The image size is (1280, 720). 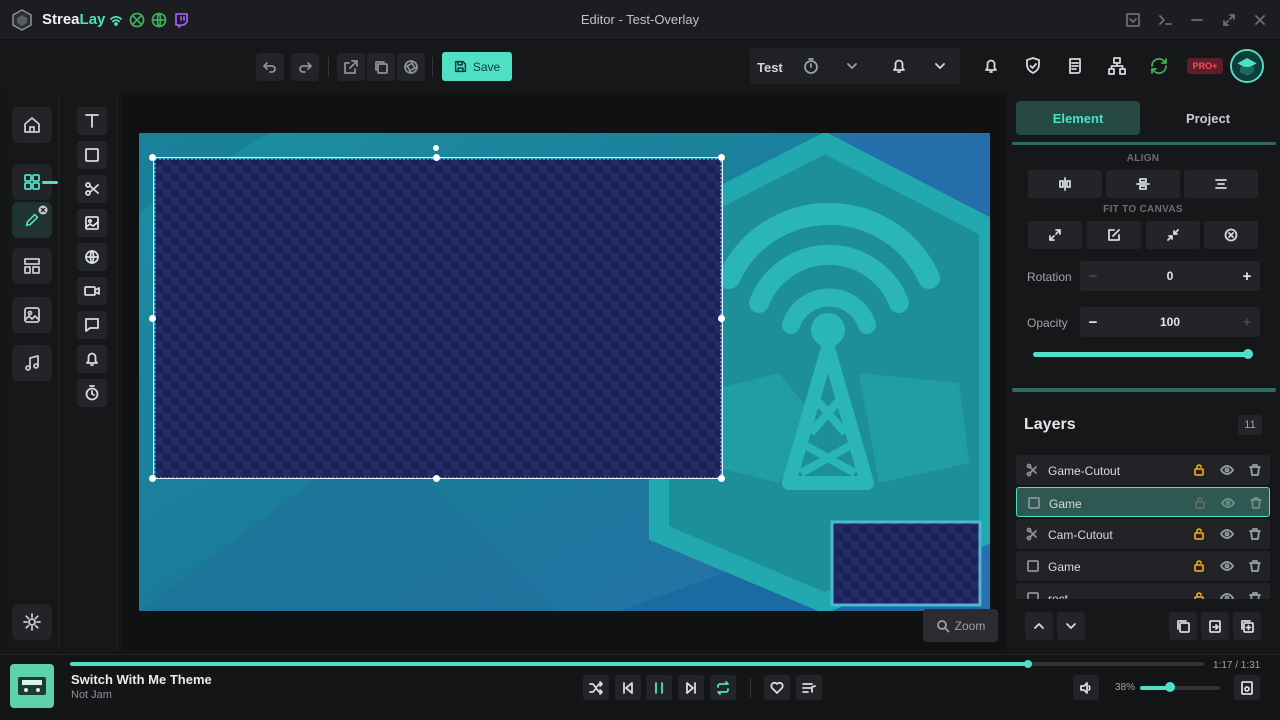 What do you see at coordinates (436, 148) in the screenshot?
I see `rotate-handle` at bounding box center [436, 148].